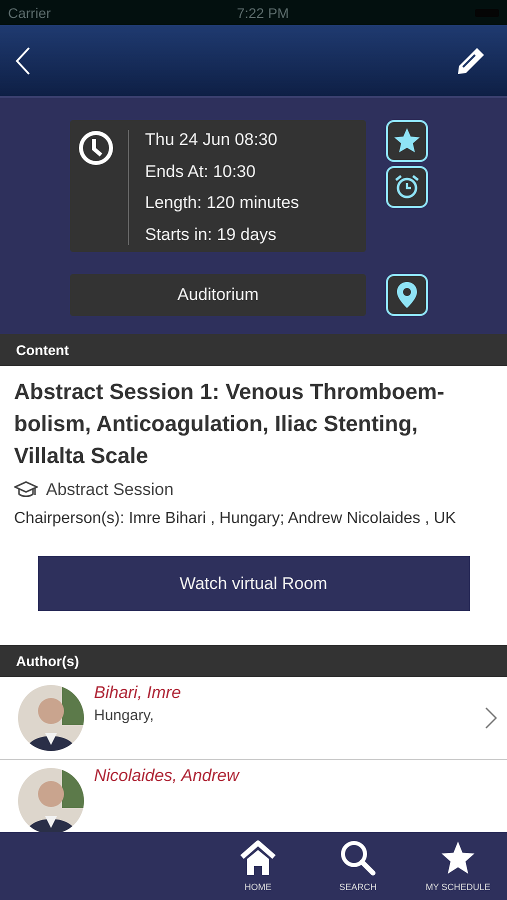  I want to click on map-pin-button, so click(407, 295).